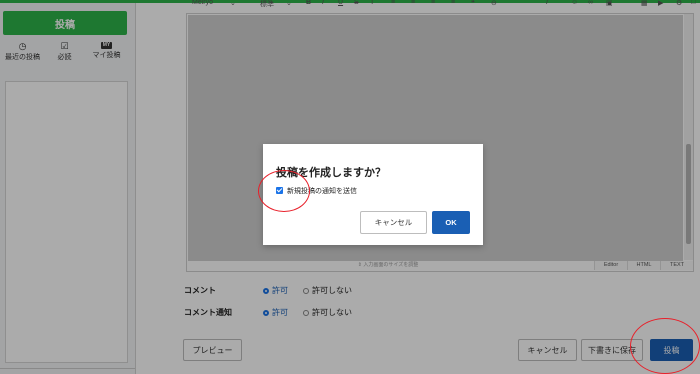 This screenshot has width=700, height=374. I want to click on annotation-circle-checkbox, so click(284, 191).